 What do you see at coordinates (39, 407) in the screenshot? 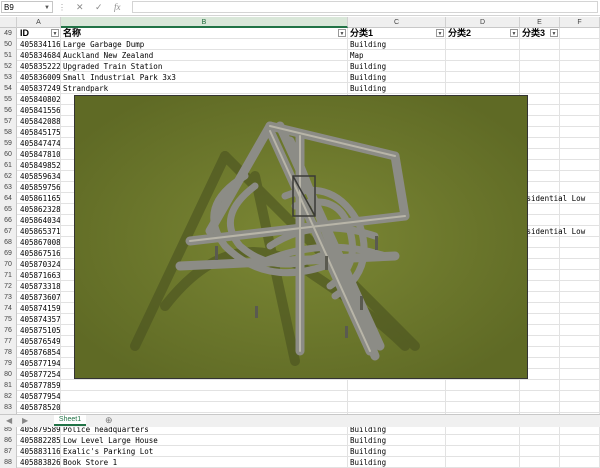
I see `cell-id: 405878520` at bounding box center [39, 407].